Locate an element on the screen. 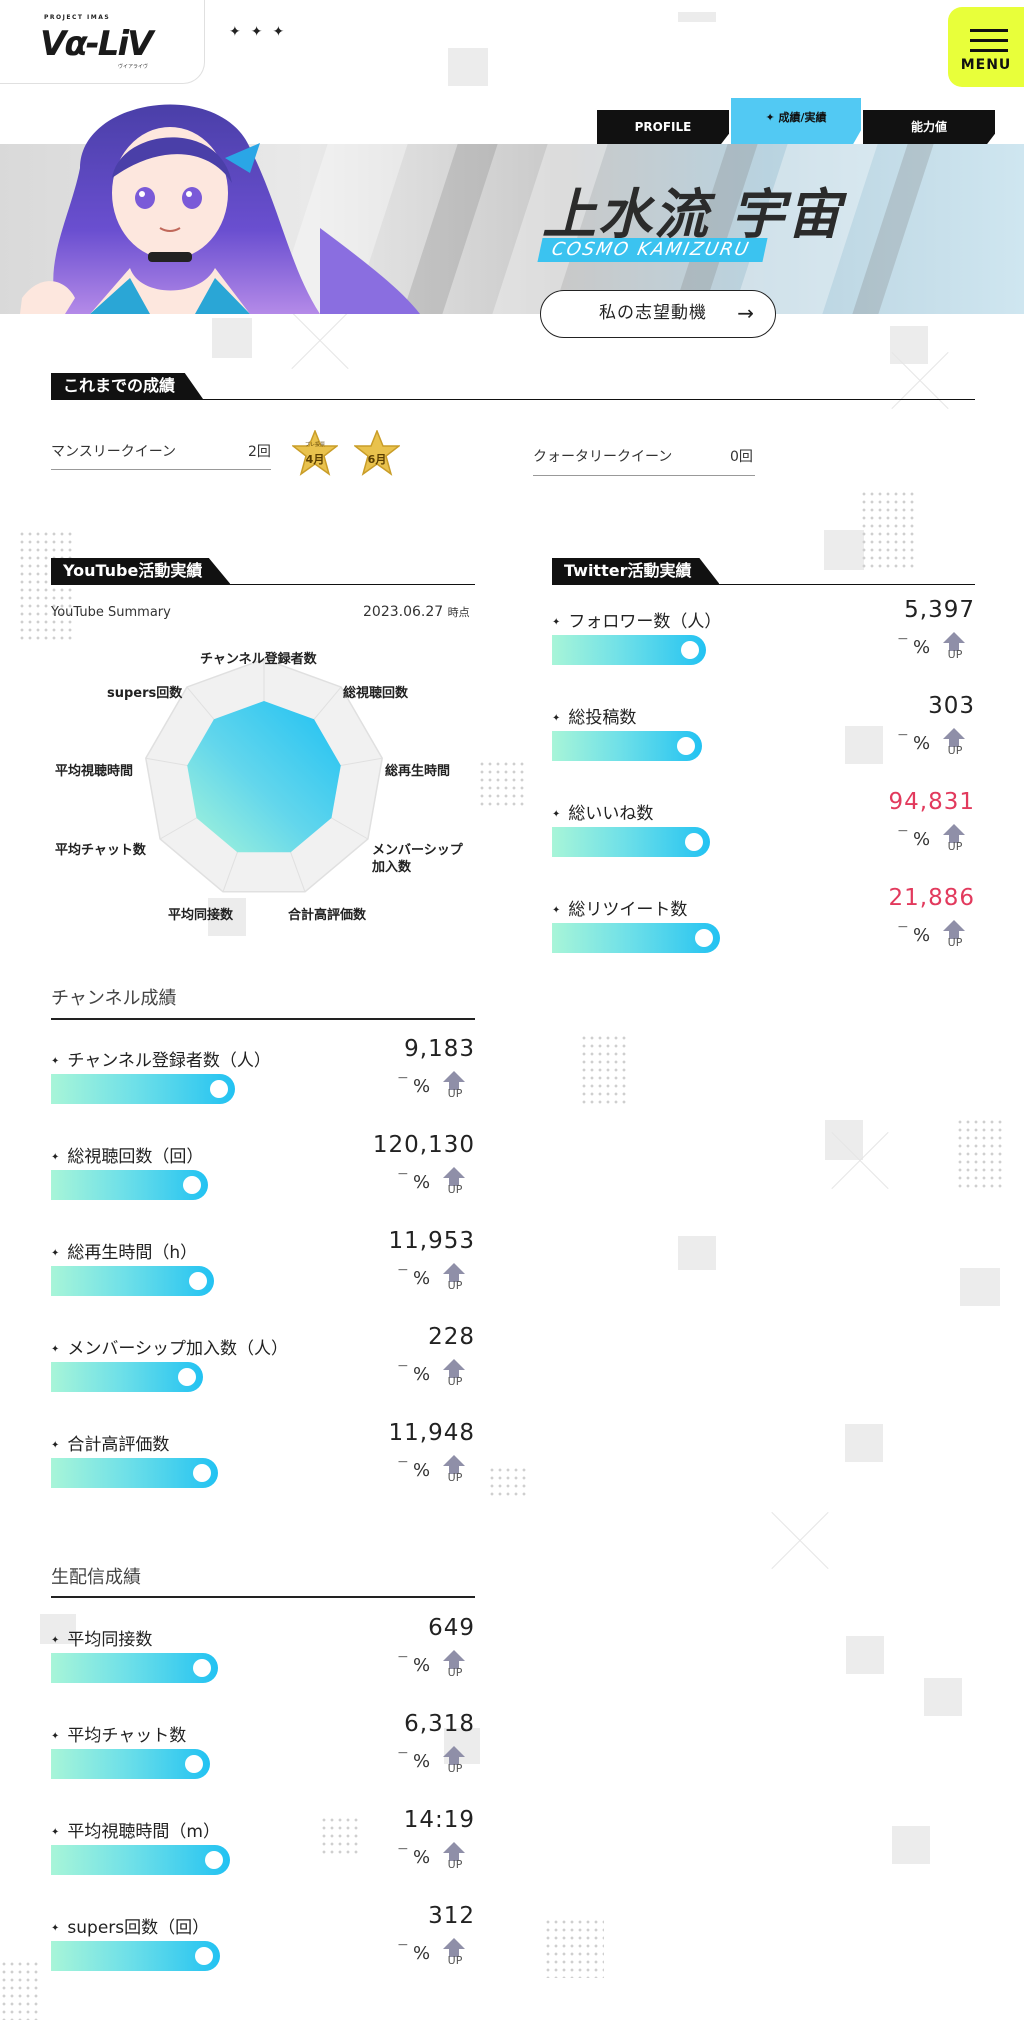 Image resolution: width=1024 pixels, height=2030 pixels. achievements-title: これまでの成績 is located at coordinates (127, 386).